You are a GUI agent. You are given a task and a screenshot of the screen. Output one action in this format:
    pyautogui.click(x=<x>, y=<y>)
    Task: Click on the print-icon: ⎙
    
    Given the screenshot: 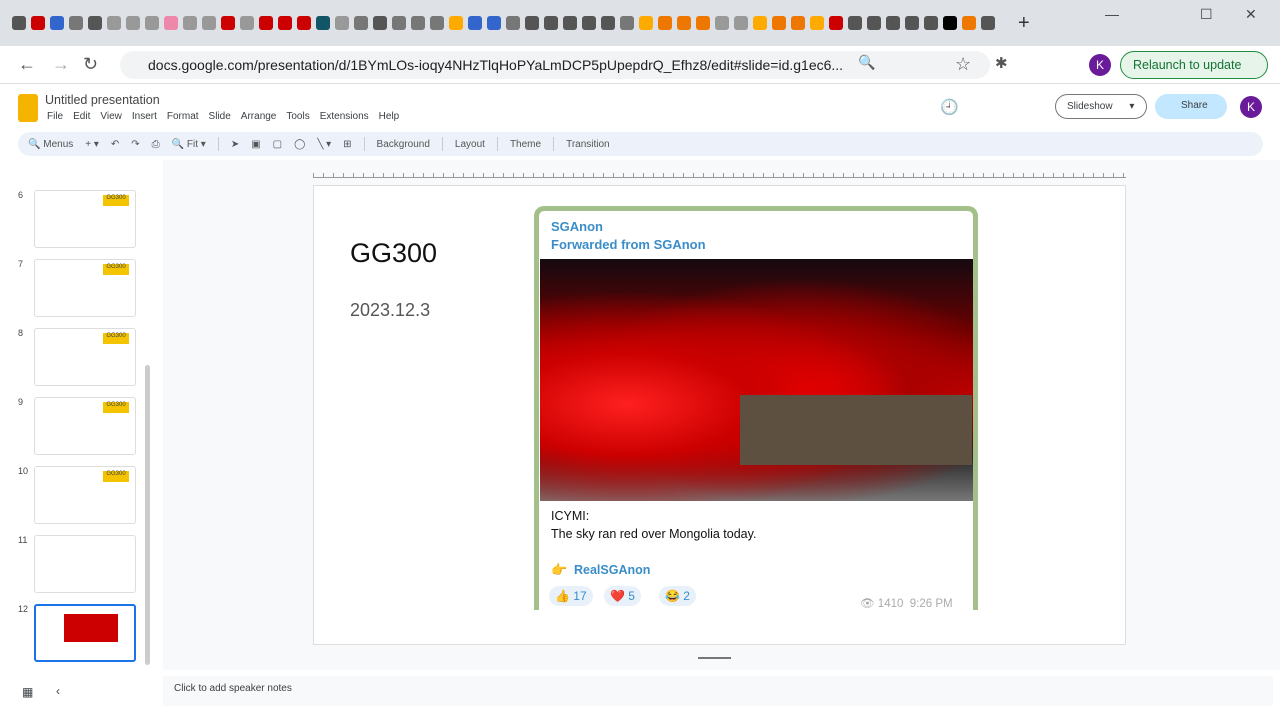 What is the action you would take?
    pyautogui.click(x=156, y=144)
    